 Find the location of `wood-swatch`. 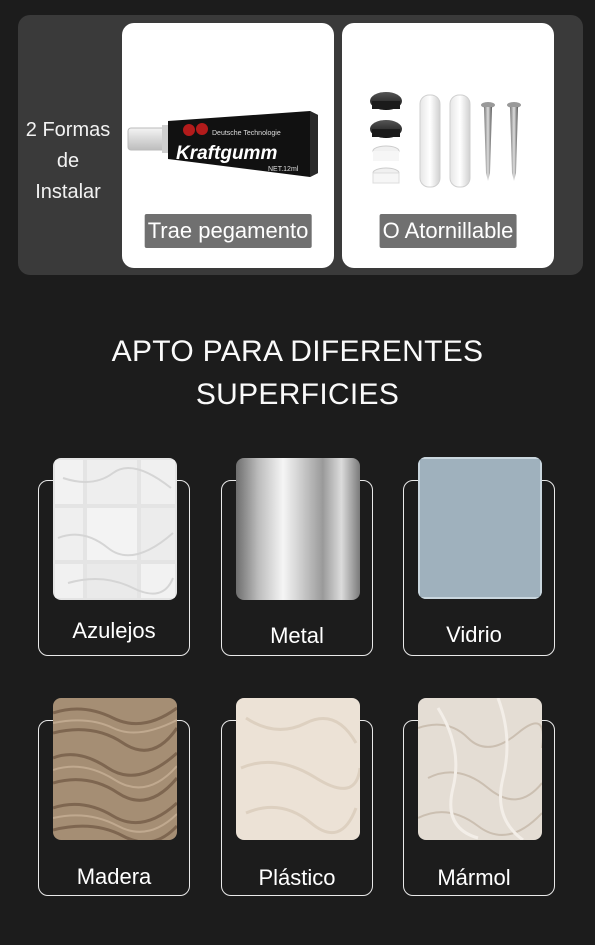

wood-swatch is located at coordinates (115, 769).